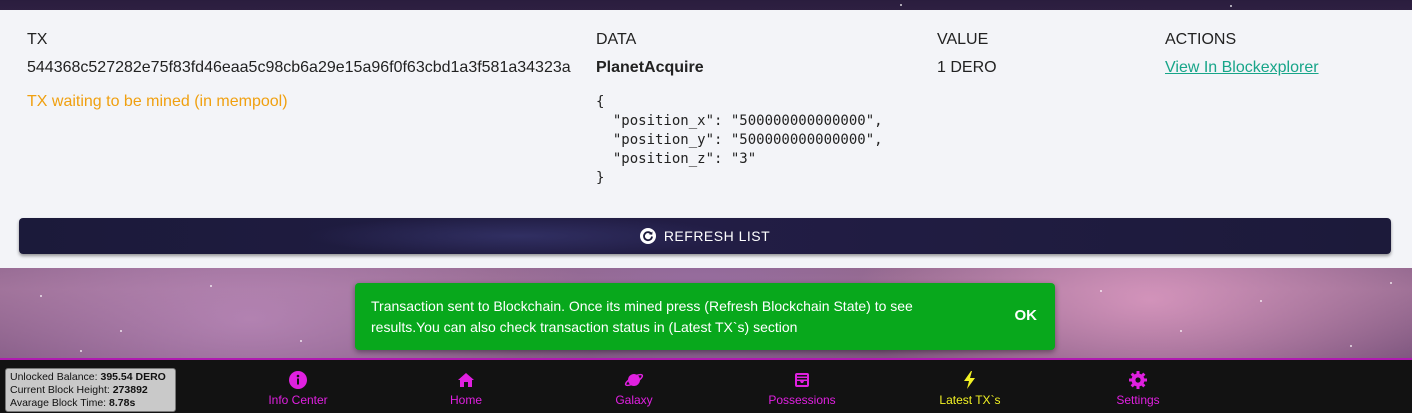 Image resolution: width=1412 pixels, height=413 pixels. What do you see at coordinates (60, 390) in the screenshot?
I see `block-height-label: Current Block Height:` at bounding box center [60, 390].